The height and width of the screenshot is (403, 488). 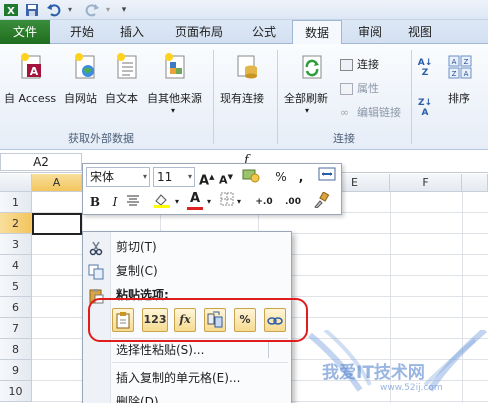 I want to click on increase-decimal-button: +.0, so click(x=264, y=202).